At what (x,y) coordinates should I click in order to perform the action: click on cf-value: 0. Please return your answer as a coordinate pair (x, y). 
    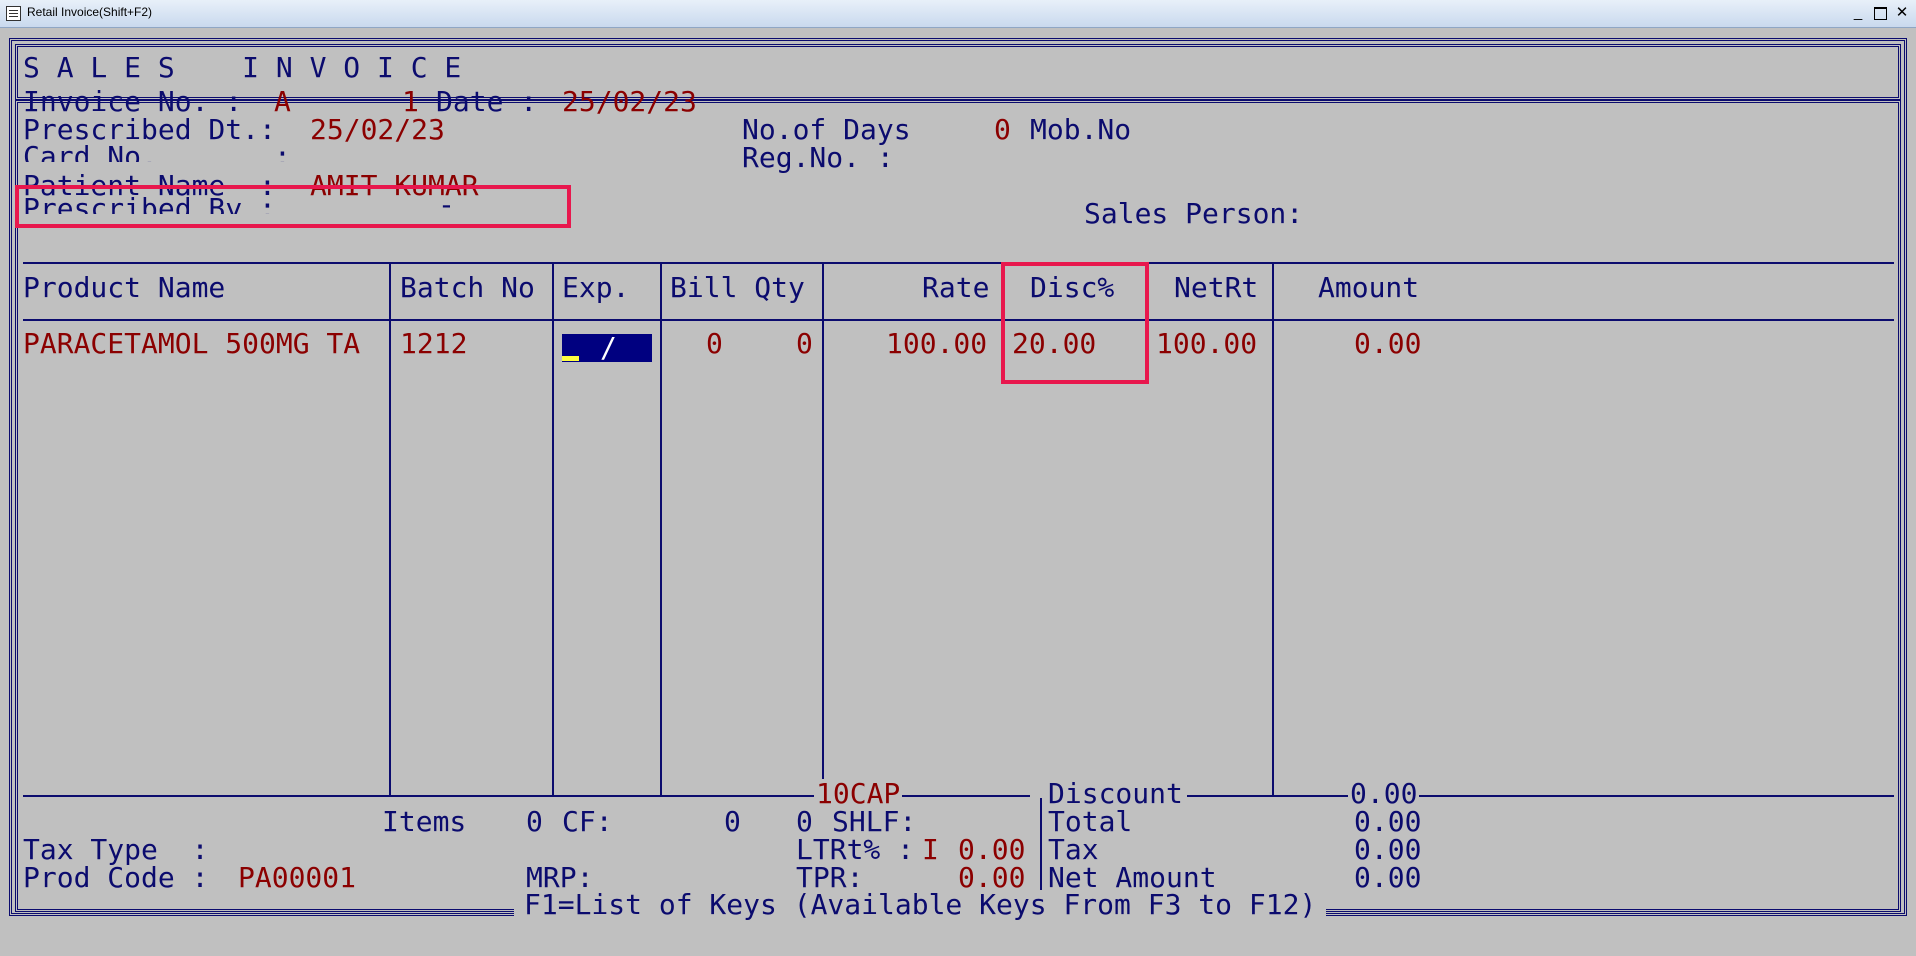
    Looking at the image, I should click on (732, 821).